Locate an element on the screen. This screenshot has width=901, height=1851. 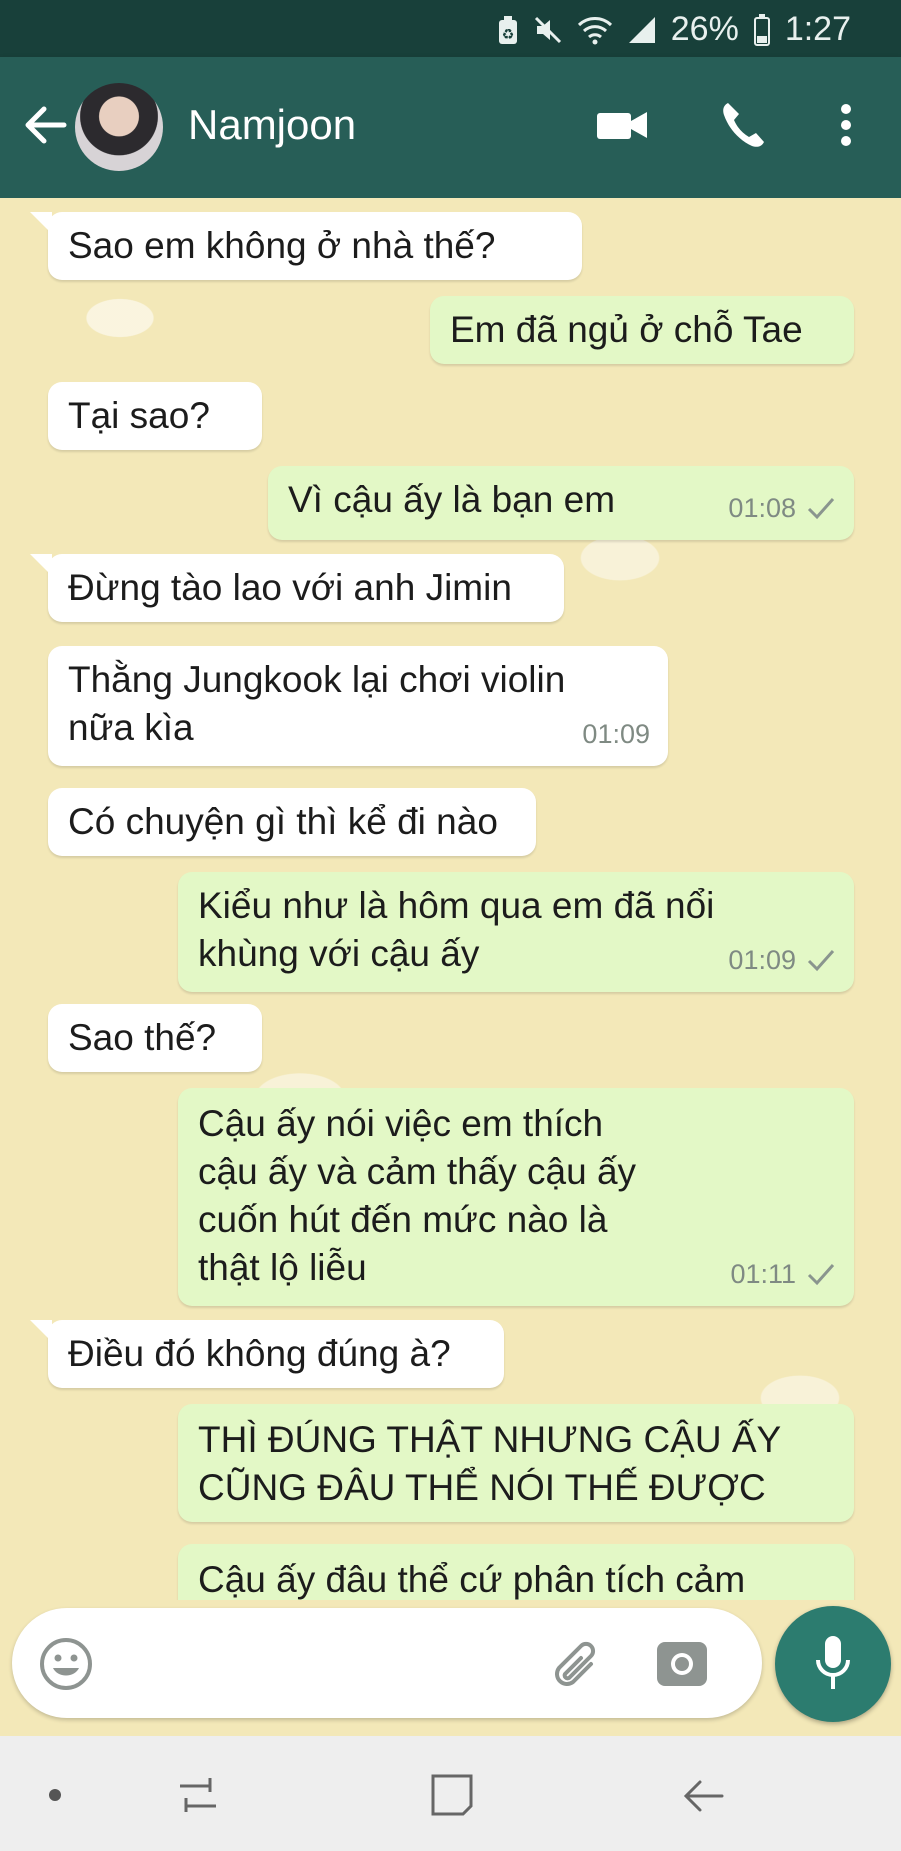
paperclip-icon is located at coordinates (577, 1664).